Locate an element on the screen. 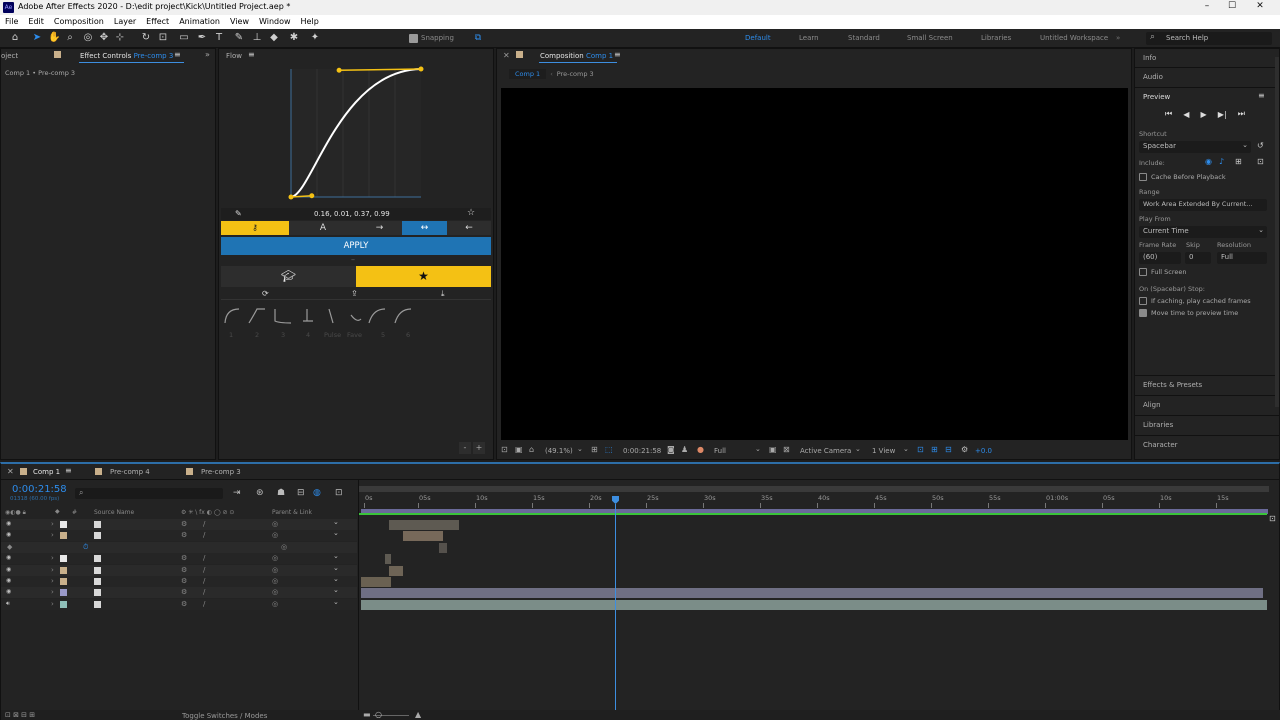  fit-icon: ⊞ is located at coordinates (594, 449).